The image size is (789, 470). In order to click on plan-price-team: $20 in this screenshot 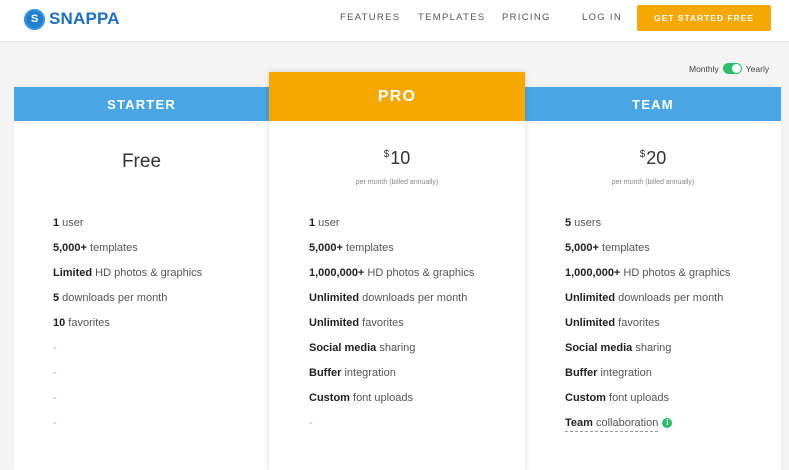, I will do `click(653, 158)`.